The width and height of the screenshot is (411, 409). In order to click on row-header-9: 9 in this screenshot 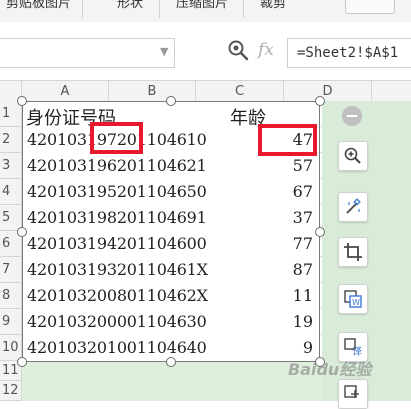, I will do `click(10, 322)`.